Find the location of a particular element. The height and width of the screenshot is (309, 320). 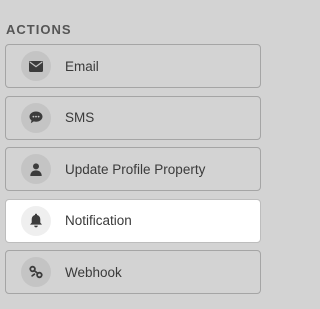

action-item-sms: SMS is located at coordinates (133, 117).